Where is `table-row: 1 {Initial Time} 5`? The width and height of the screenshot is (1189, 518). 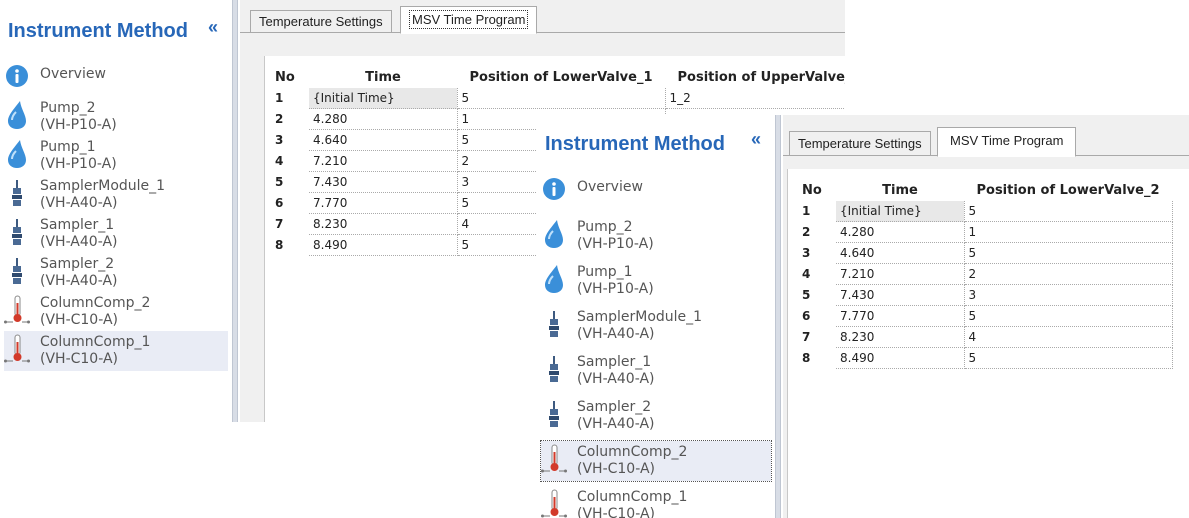 table-row: 1 {Initial Time} 5 is located at coordinates (985, 211).